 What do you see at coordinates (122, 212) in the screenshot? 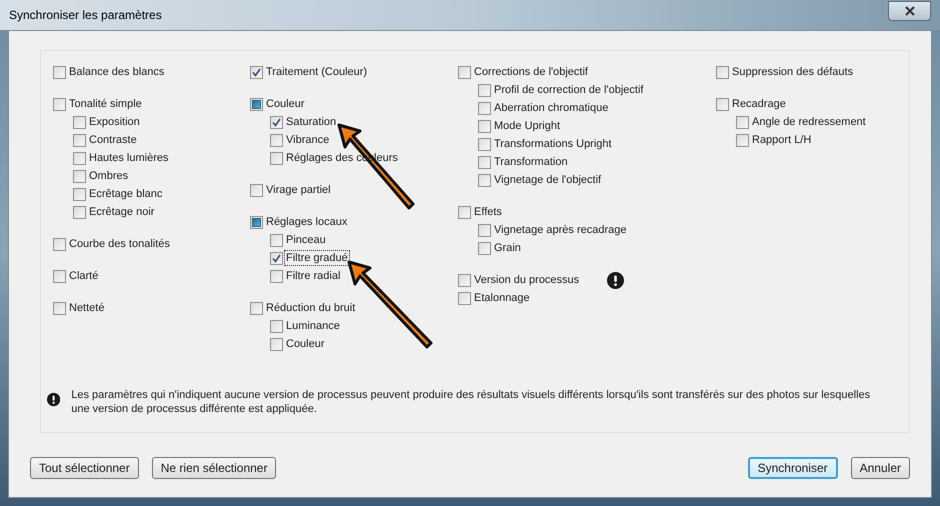
I see `checkbox-label: Ecrêtage noir` at bounding box center [122, 212].